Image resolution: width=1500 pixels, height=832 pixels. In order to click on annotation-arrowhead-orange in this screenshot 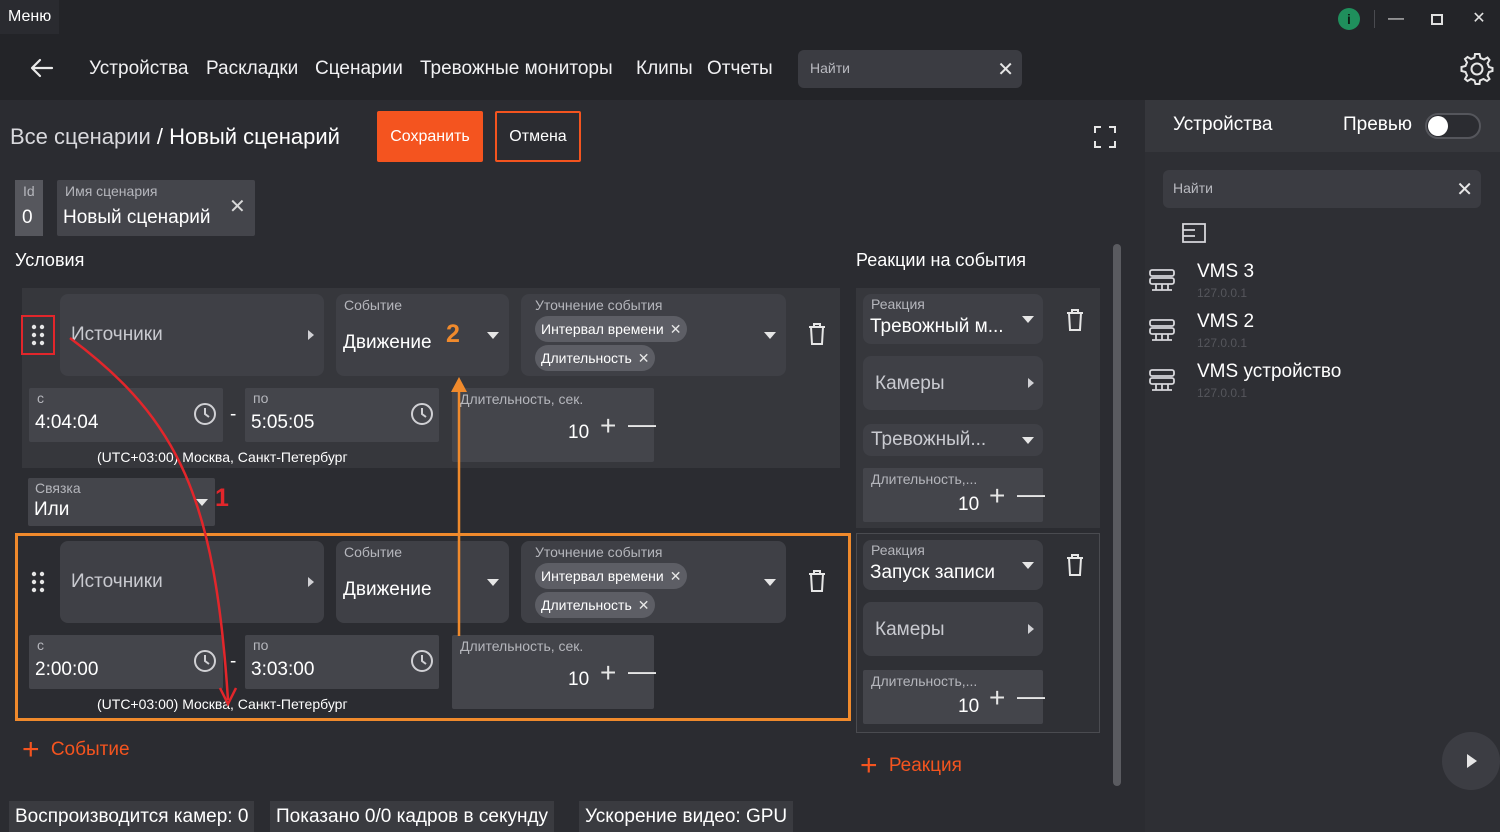, I will do `click(459, 384)`.